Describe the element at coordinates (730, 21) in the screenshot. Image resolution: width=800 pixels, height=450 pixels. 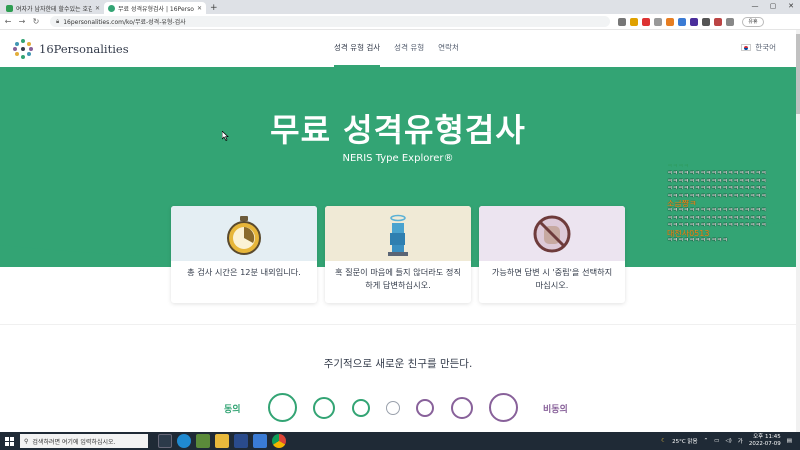
I see `puzzle-icon` at that location.